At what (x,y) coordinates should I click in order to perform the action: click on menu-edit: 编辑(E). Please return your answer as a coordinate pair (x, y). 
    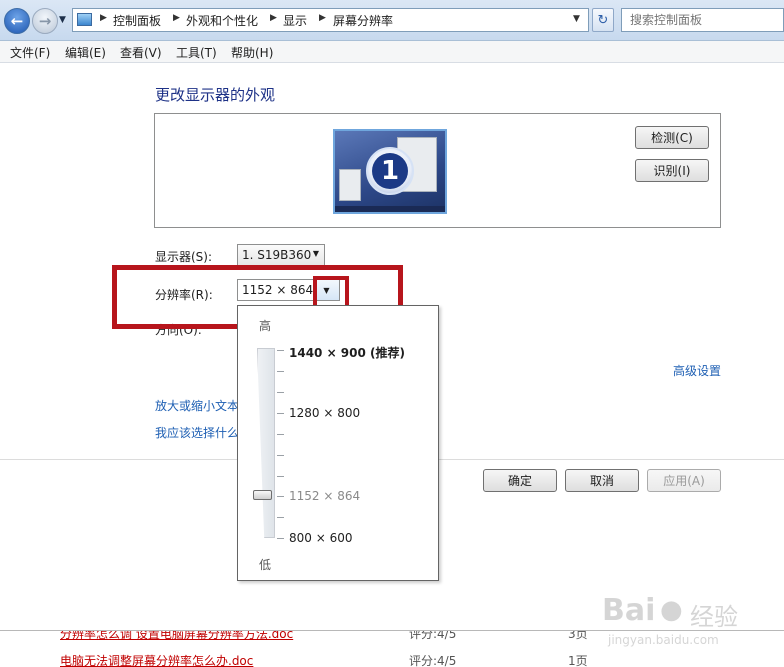
    Looking at the image, I should click on (85, 52).